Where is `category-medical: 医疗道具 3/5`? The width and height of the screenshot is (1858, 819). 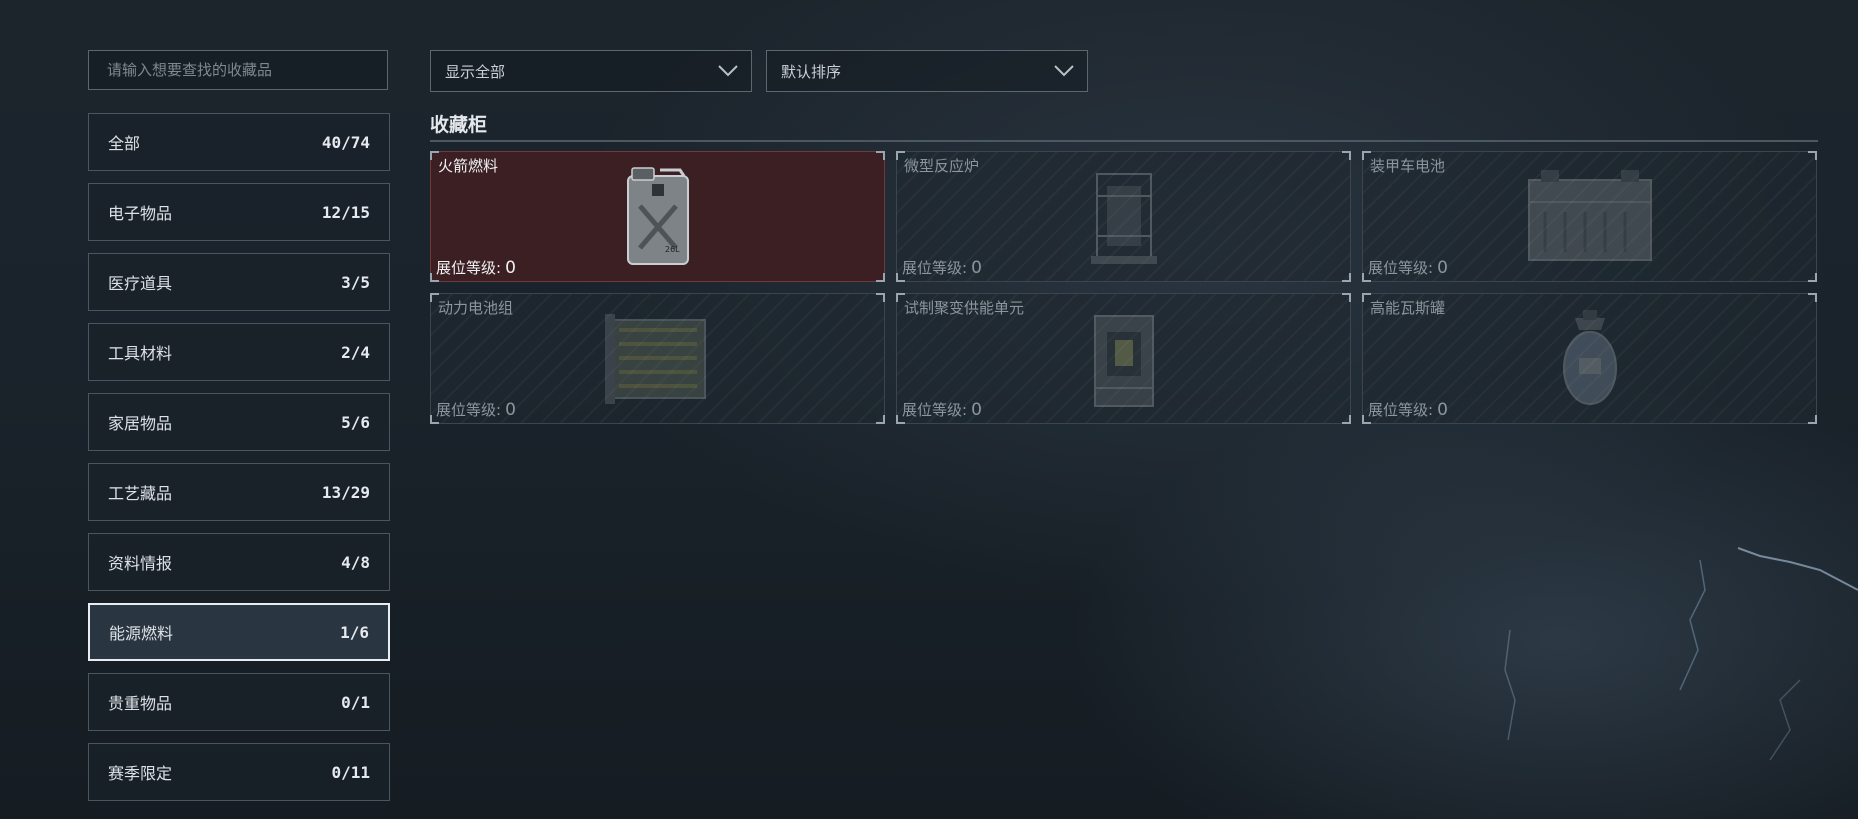 category-medical: 医疗道具 3/5 is located at coordinates (239, 282).